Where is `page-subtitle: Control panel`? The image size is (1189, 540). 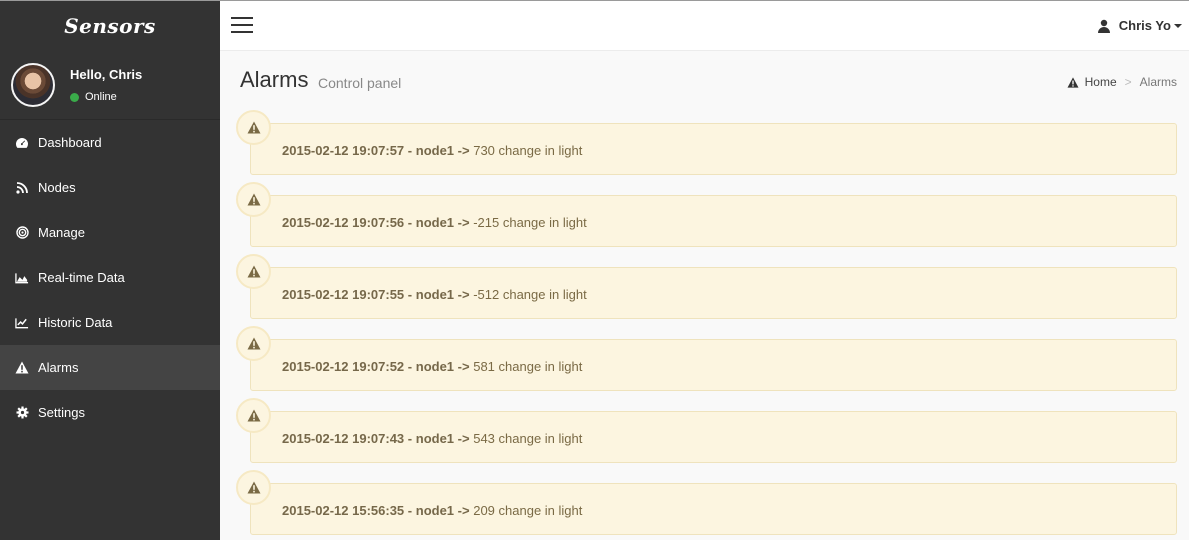
page-subtitle: Control panel is located at coordinates (360, 83).